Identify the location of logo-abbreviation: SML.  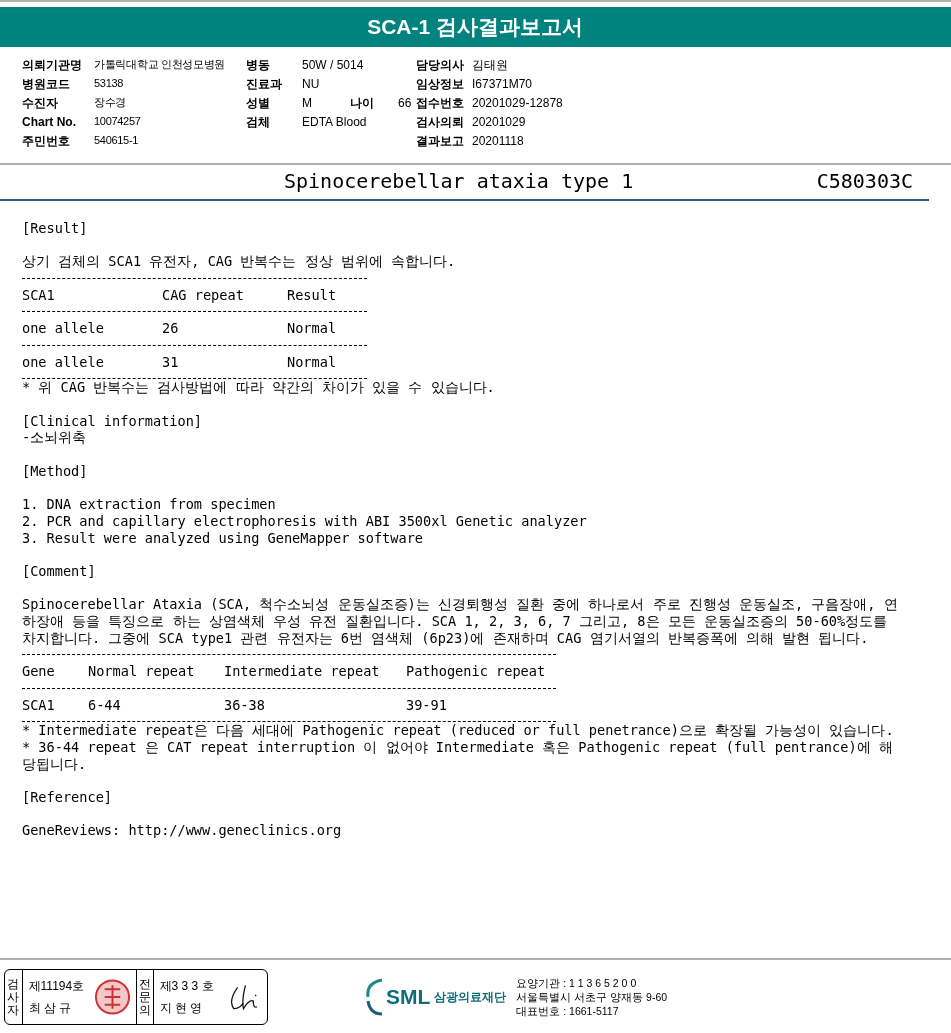
(408, 997).